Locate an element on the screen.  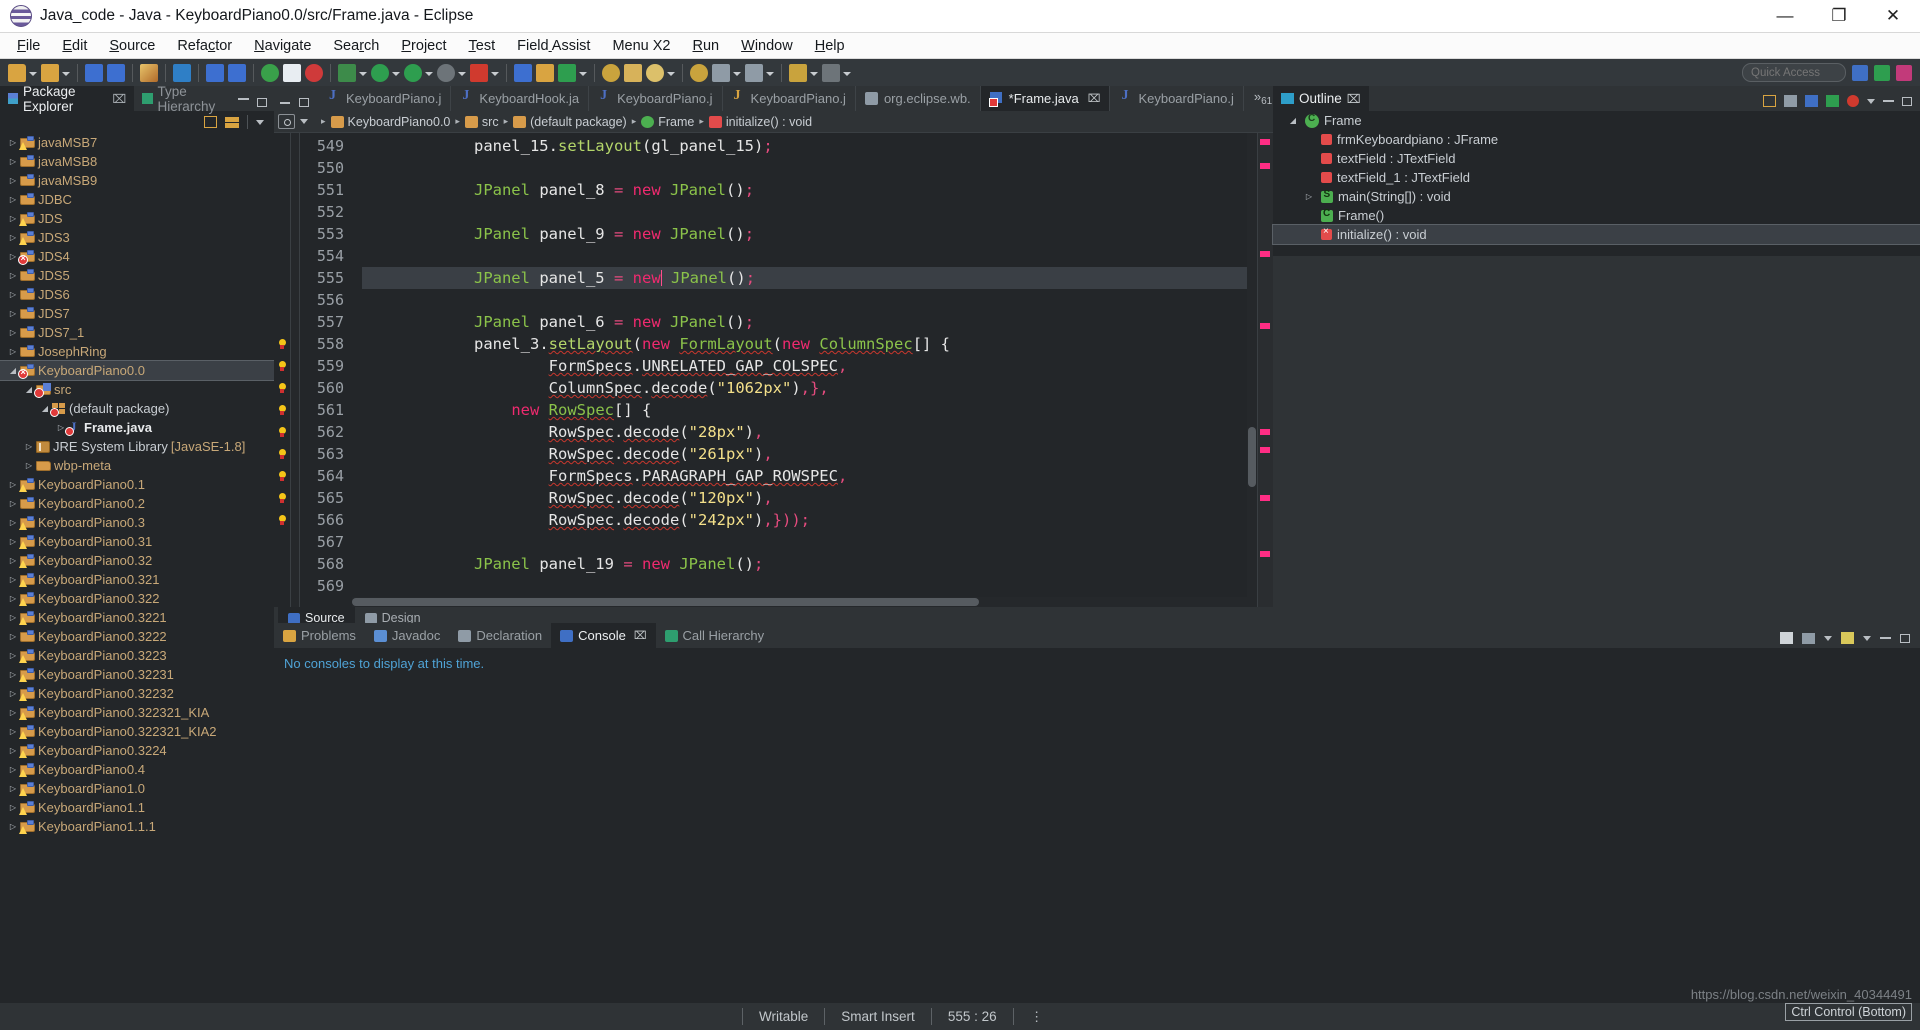
previous-annotation-icon is located at coordinates (721, 72).